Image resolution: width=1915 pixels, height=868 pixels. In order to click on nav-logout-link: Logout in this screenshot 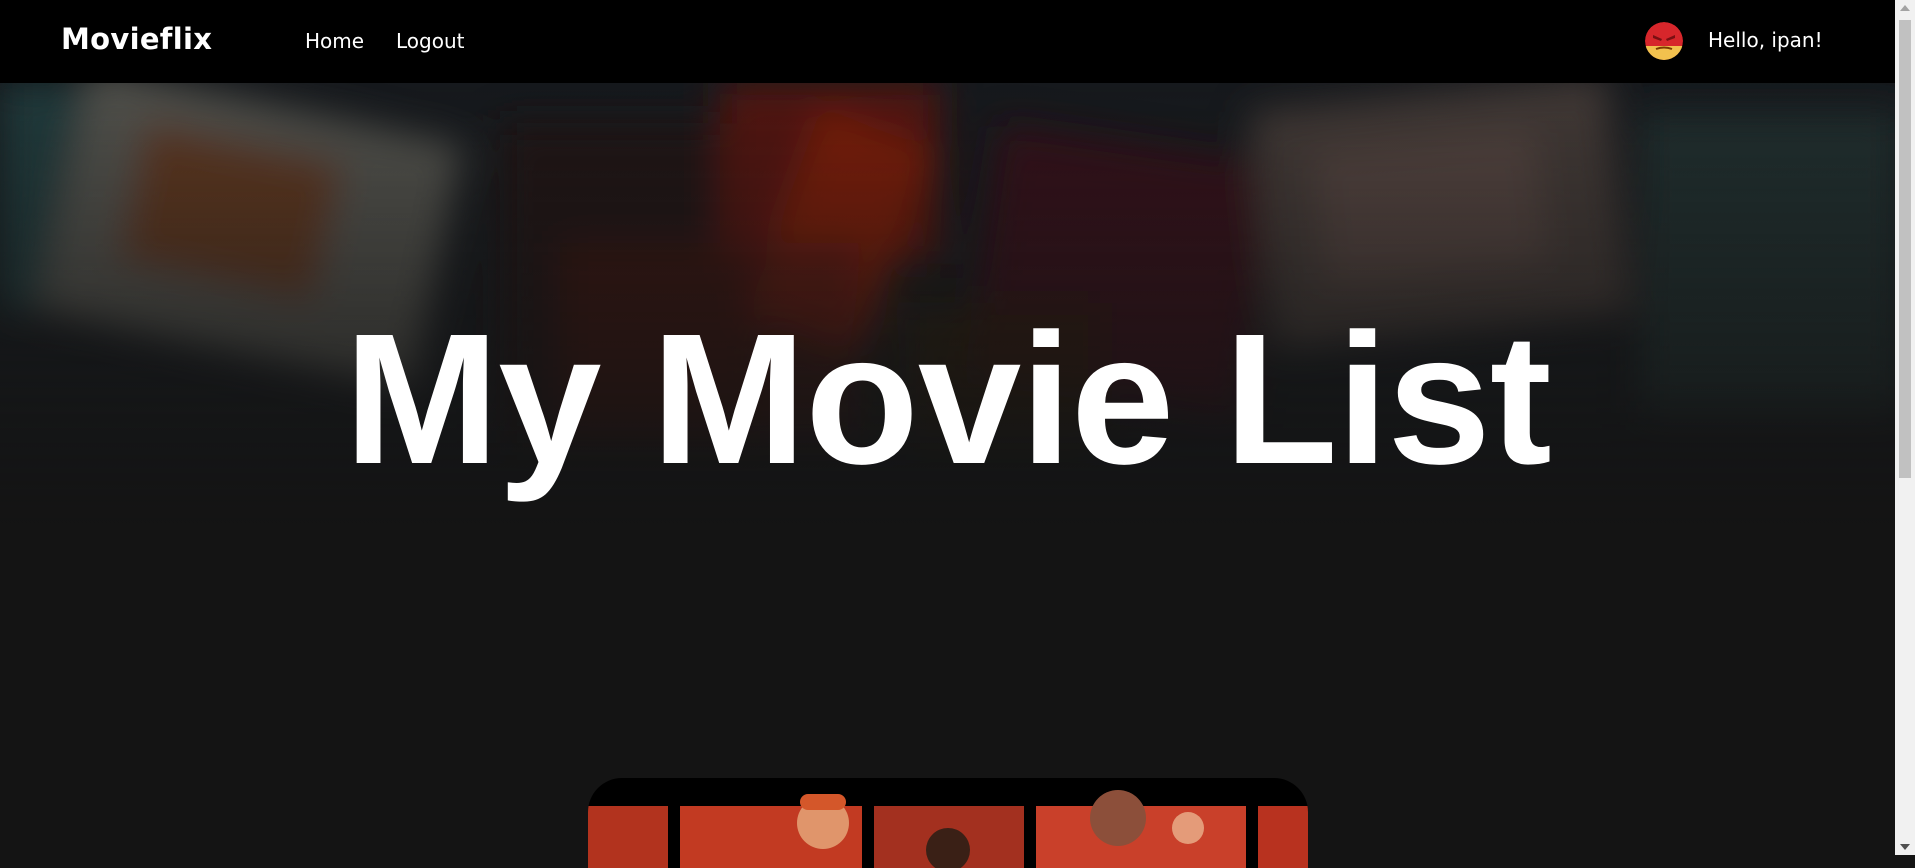, I will do `click(430, 41)`.